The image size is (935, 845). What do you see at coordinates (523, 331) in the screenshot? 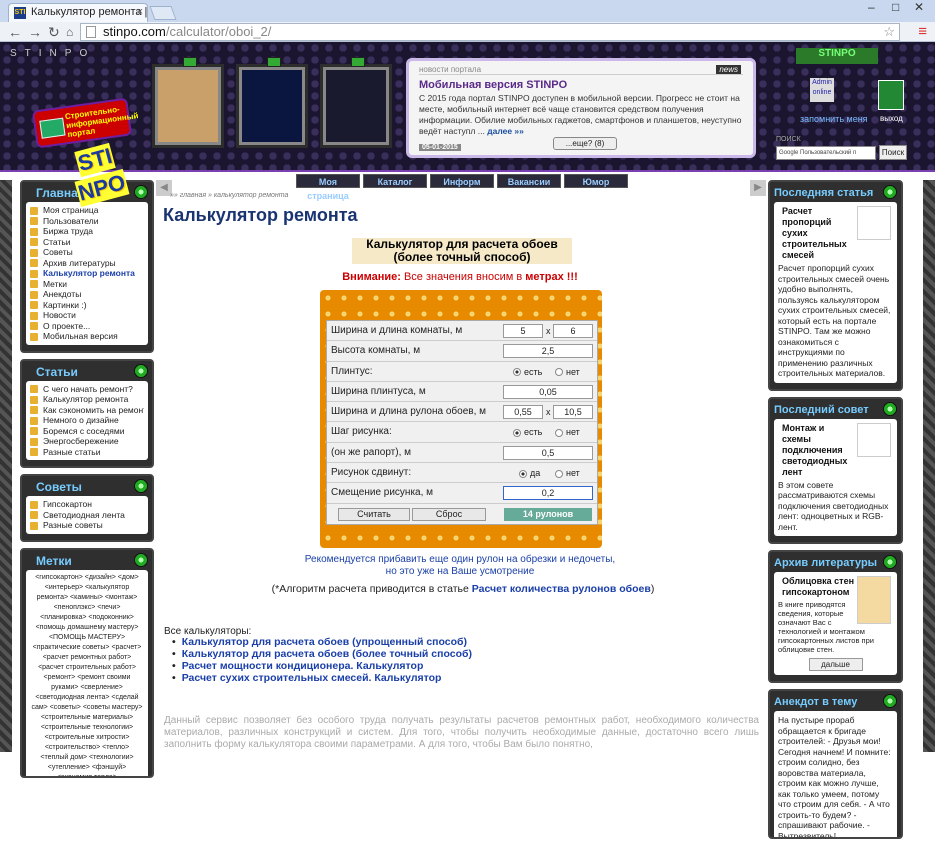
I see `room-width-input: 5` at bounding box center [523, 331].